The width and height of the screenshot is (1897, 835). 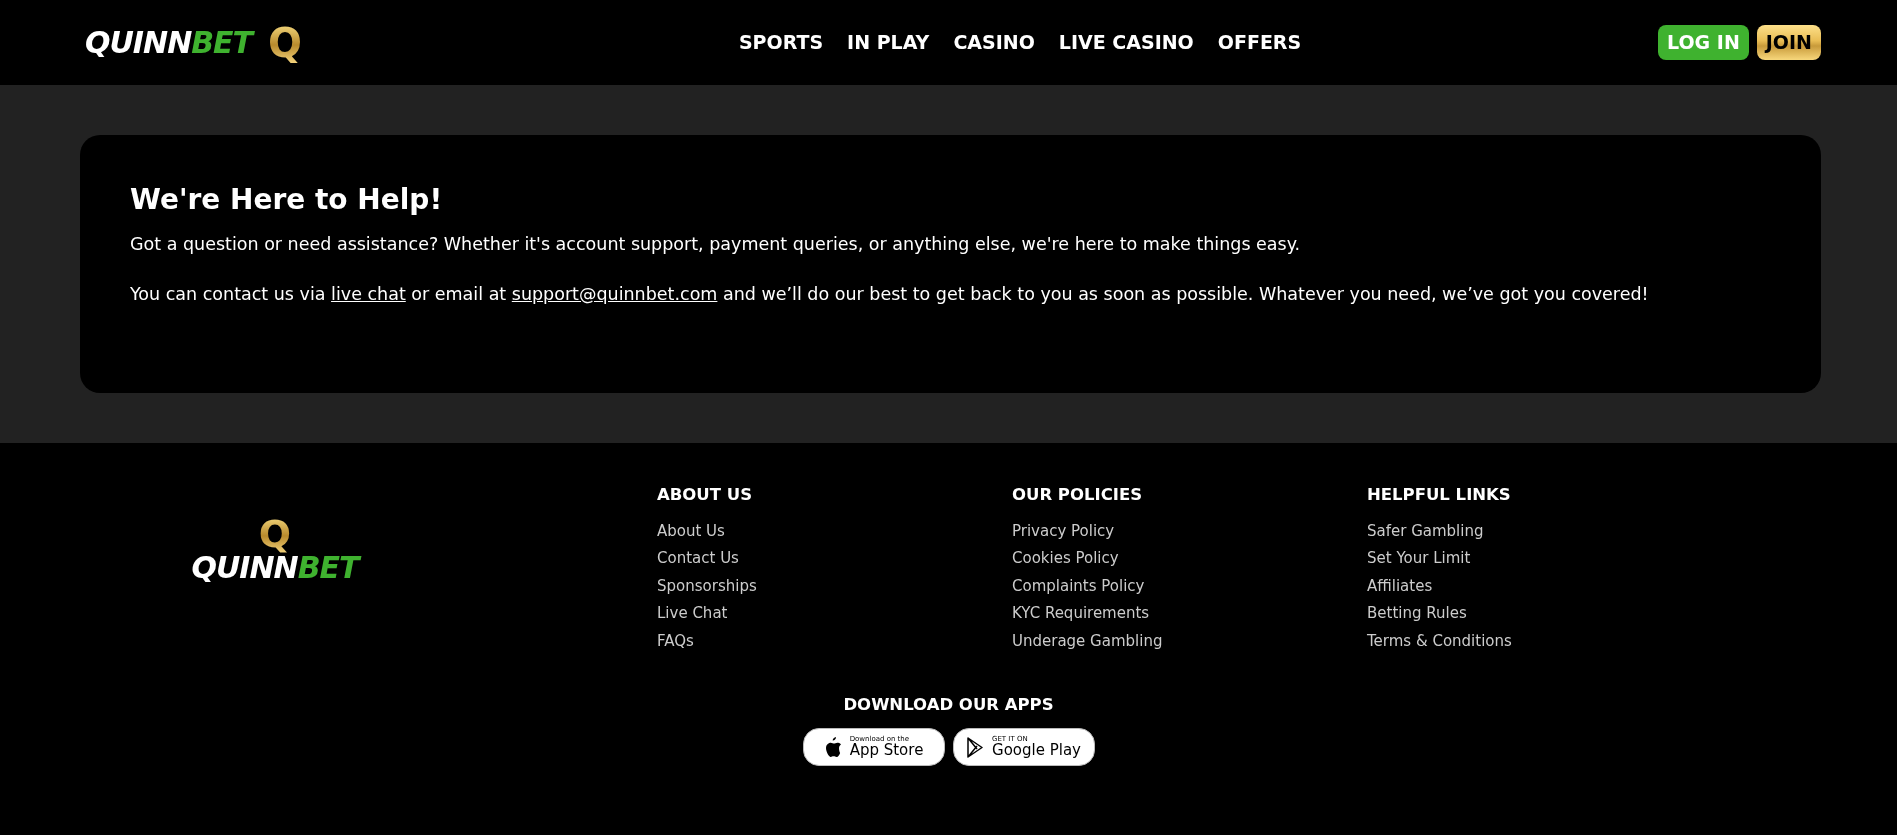 I want to click on footer-link: Safer Gambling, so click(x=1425, y=531).